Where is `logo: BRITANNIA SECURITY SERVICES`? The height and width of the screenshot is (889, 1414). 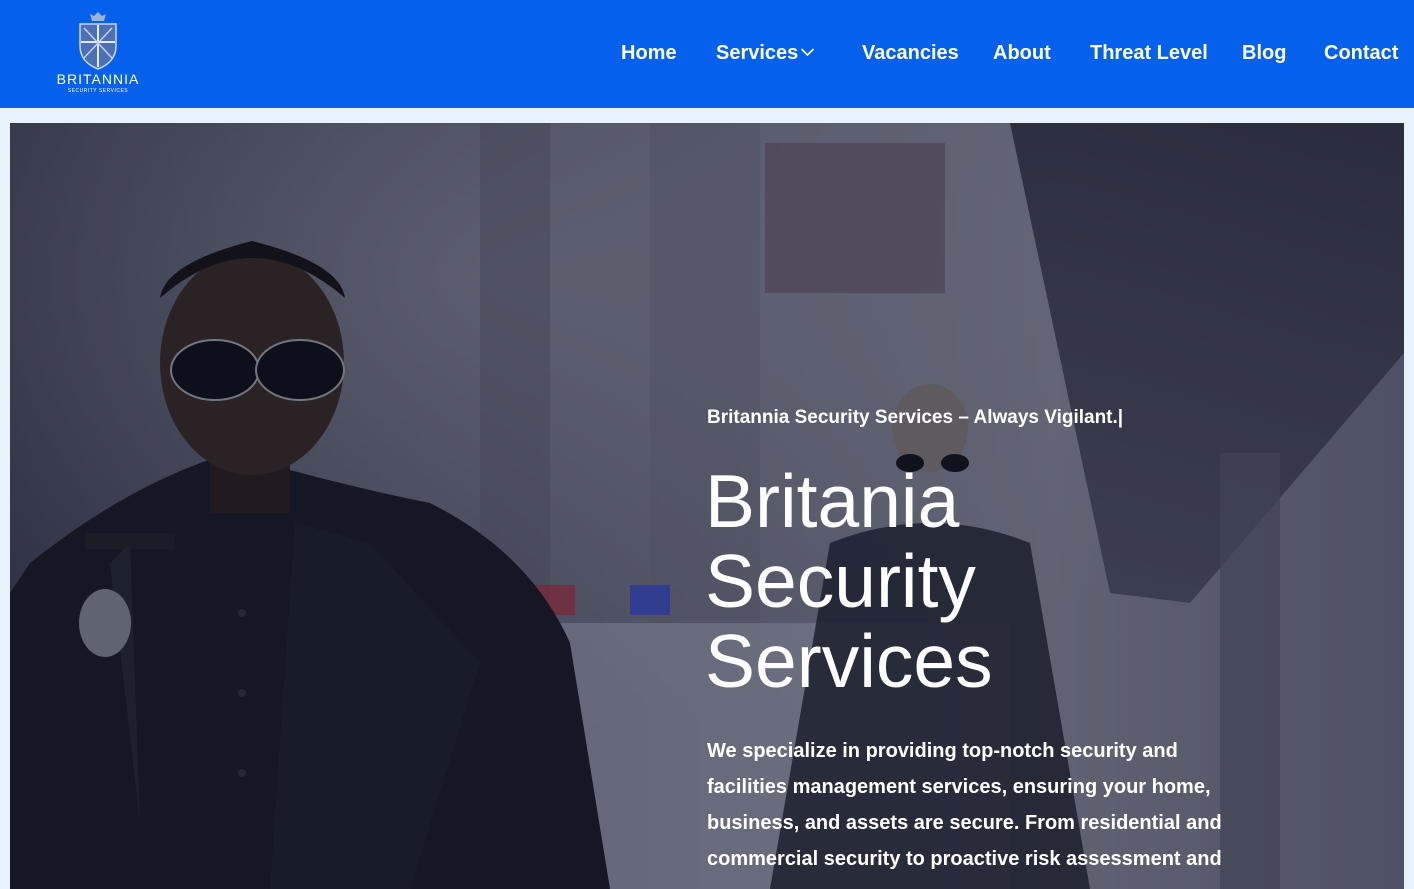 logo: BRITANNIA SECURITY SERVICES is located at coordinates (98, 55).